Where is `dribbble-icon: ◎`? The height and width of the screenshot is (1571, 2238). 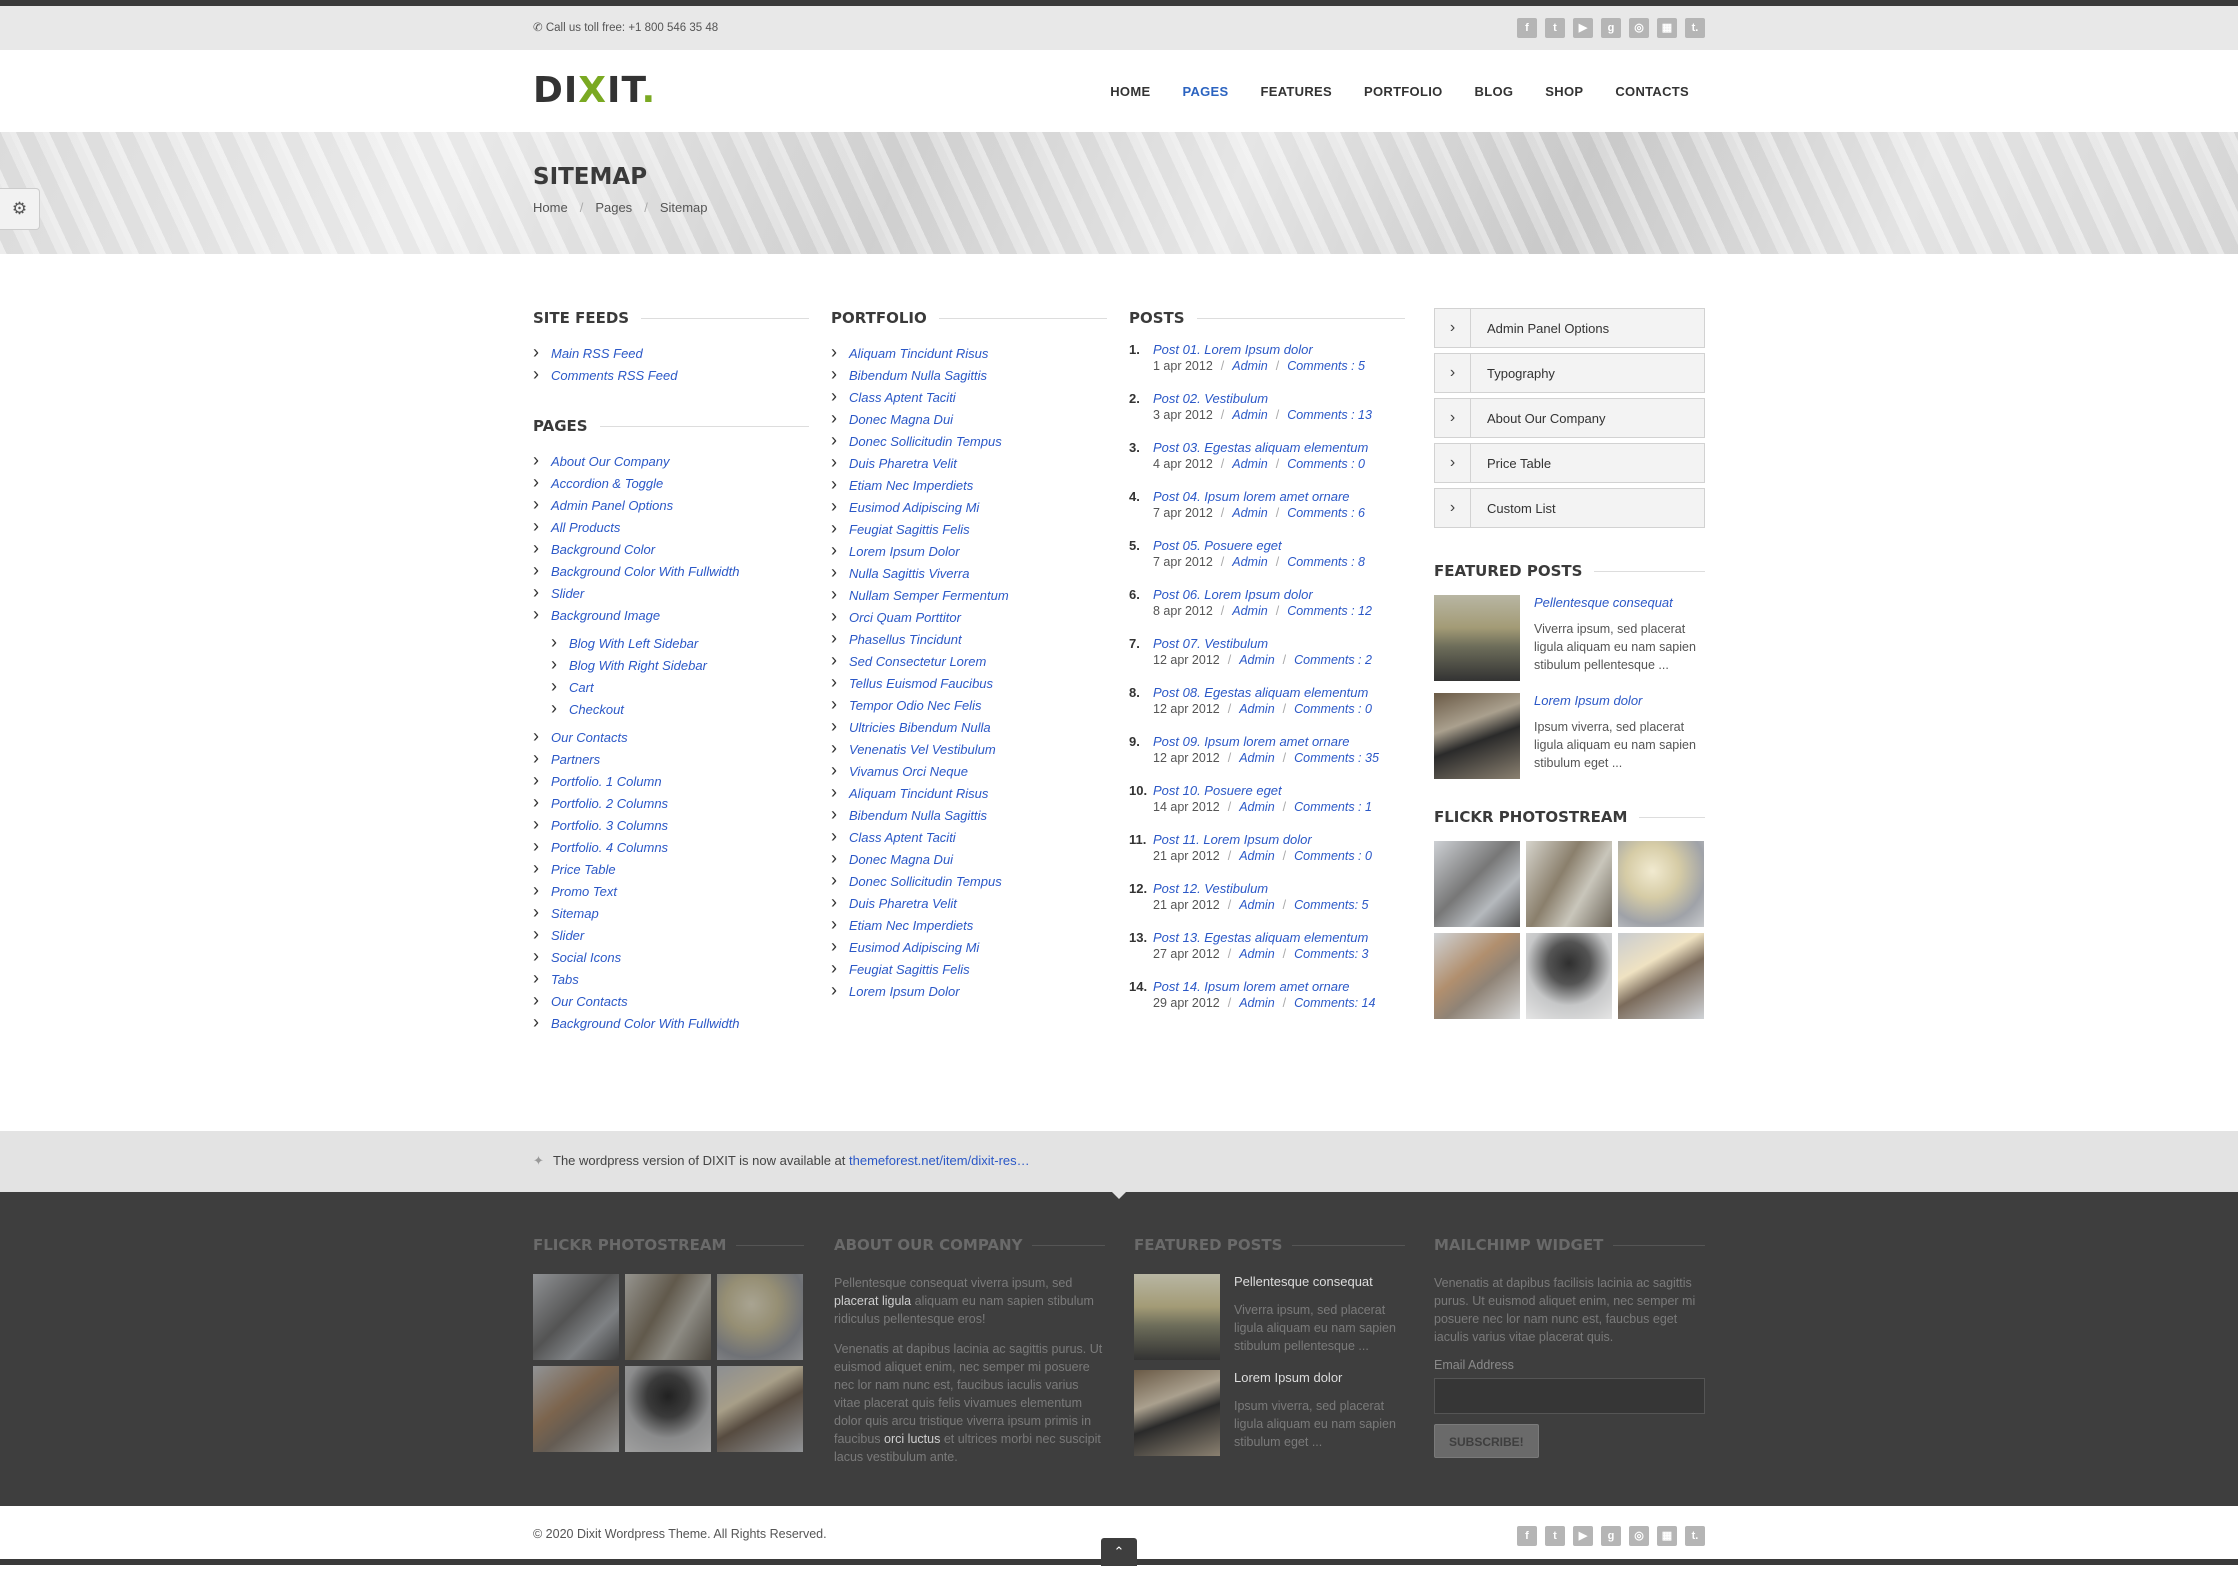 dribbble-icon: ◎ is located at coordinates (1639, 28).